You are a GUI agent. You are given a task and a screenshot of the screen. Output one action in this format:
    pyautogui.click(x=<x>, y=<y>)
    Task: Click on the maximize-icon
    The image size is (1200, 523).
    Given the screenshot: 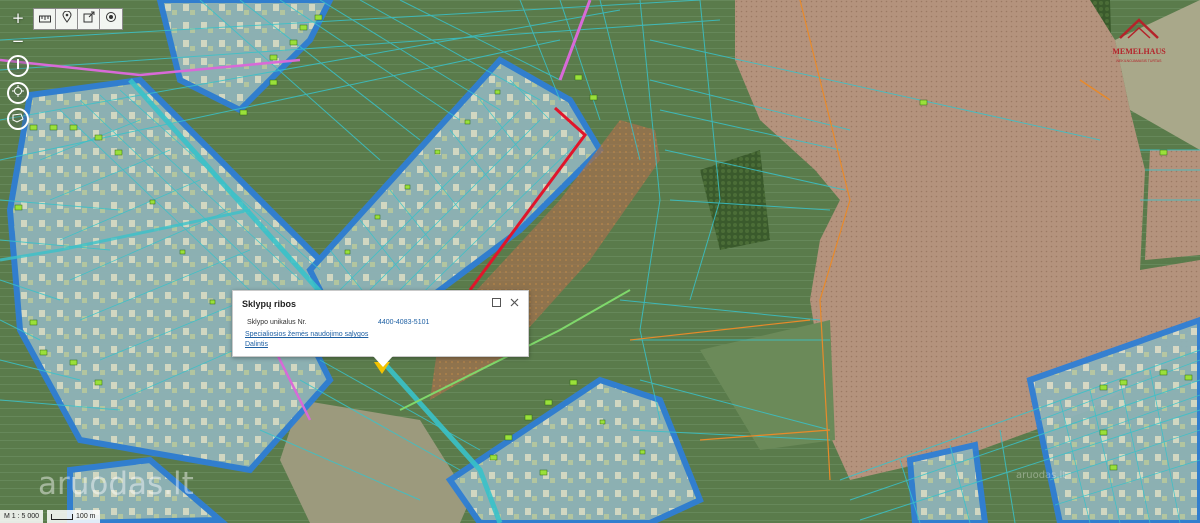 What is the action you would take?
    pyautogui.click(x=496, y=303)
    